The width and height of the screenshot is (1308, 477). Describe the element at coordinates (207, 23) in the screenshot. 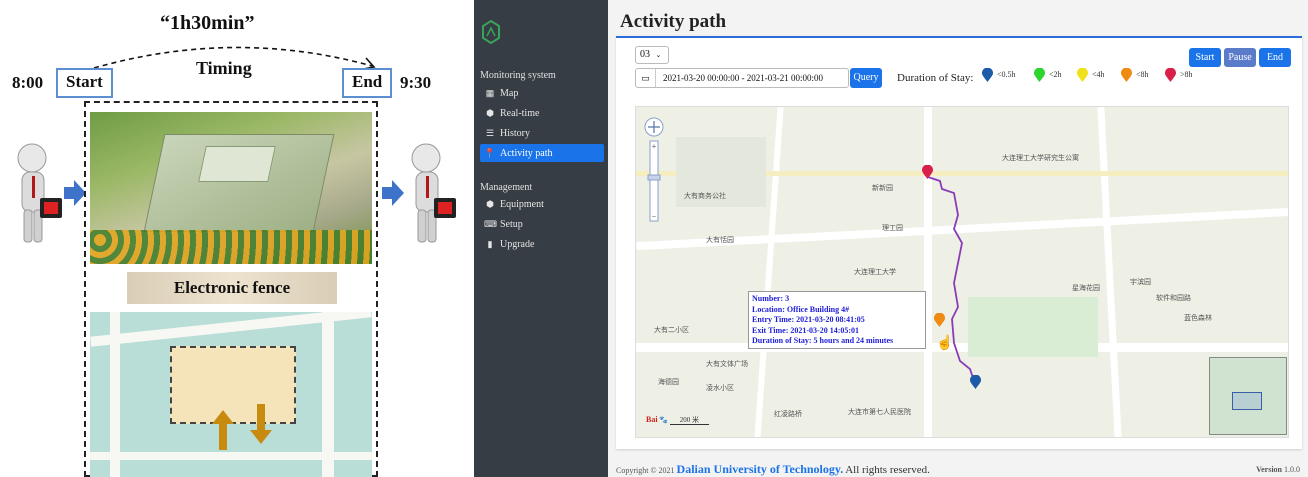

I see `duration-label: “1h30min”` at that location.